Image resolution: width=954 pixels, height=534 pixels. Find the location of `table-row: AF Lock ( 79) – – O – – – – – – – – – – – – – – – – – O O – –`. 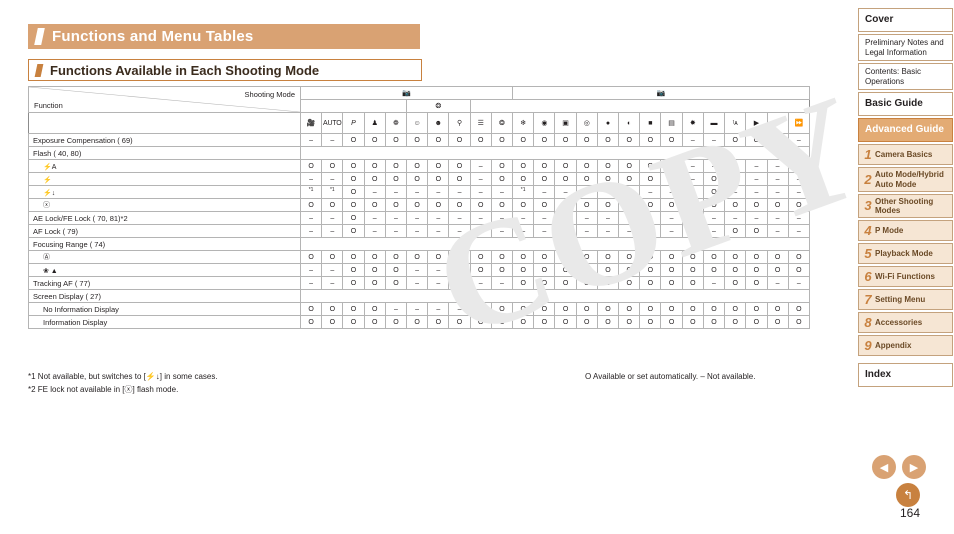

table-row: AF Lock ( 79) – – O – – – – – – – – – – – – – – – – – O O – – is located at coordinates (419, 231).